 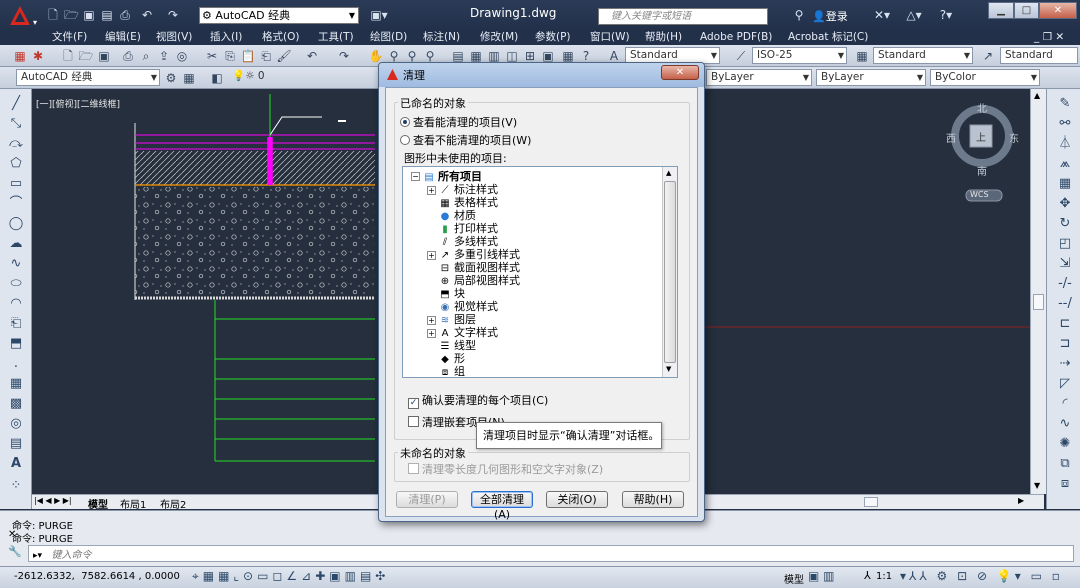 I want to click on toolbar-lock-icon: ▦, so click(x=189, y=78).